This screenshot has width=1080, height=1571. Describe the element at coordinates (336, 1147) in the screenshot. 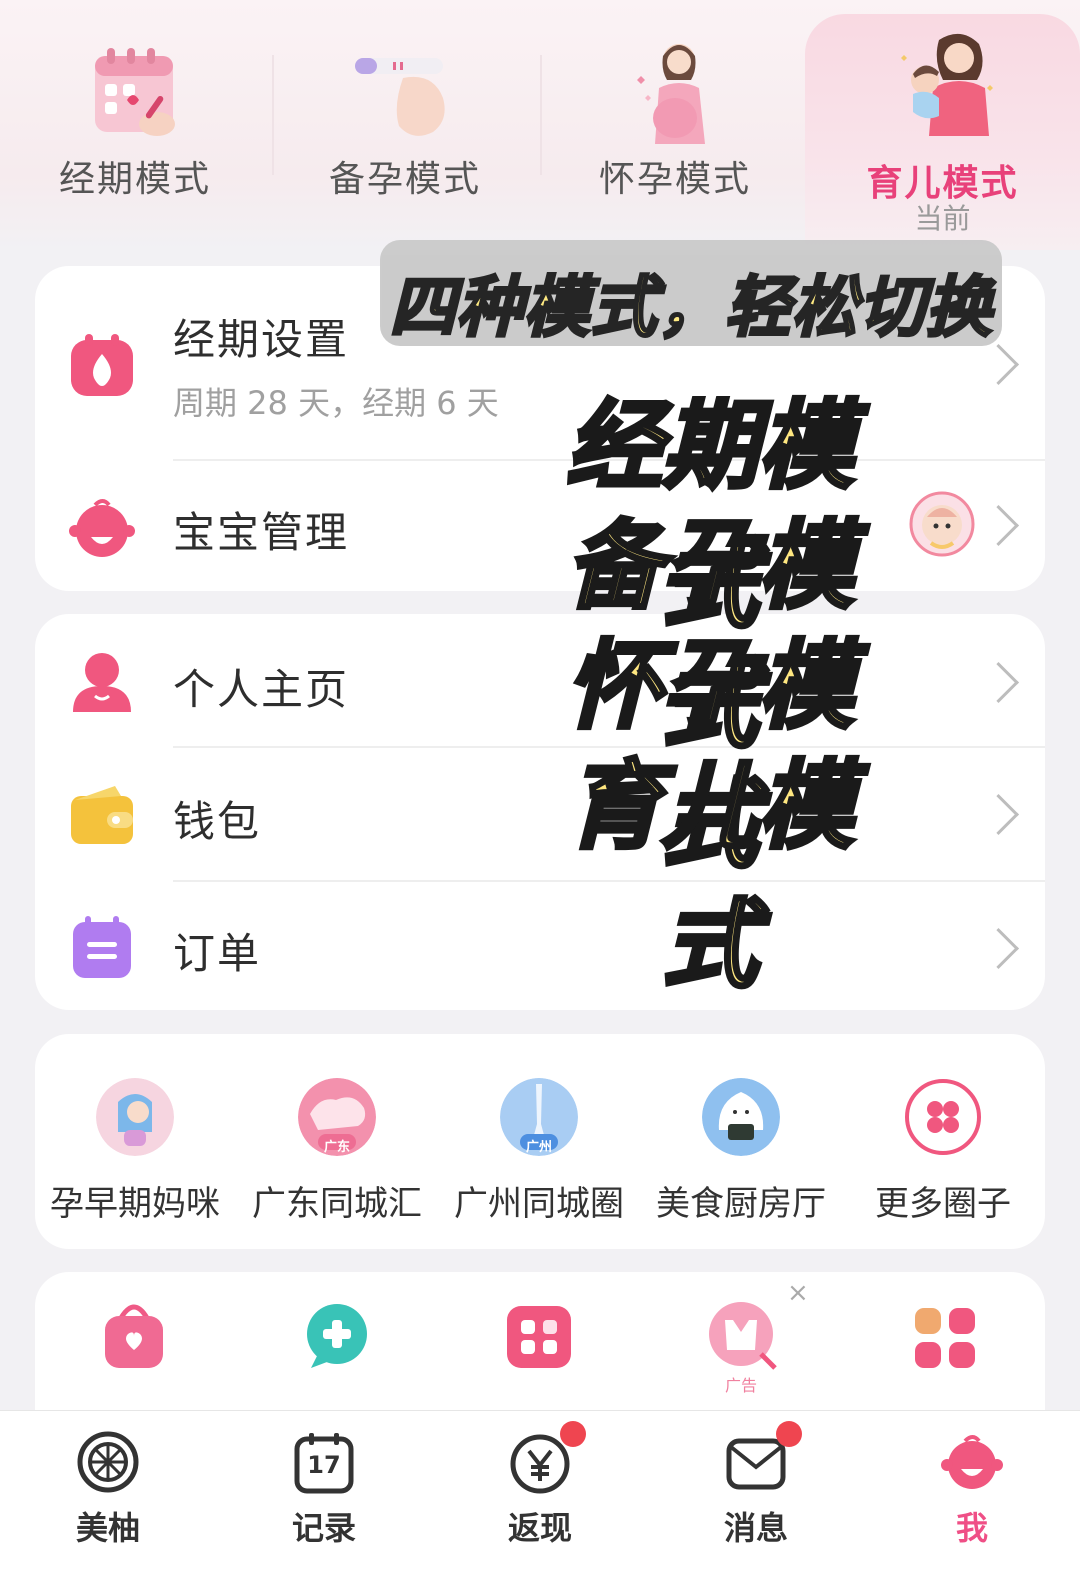

I see `circle-badge: 广东` at that location.